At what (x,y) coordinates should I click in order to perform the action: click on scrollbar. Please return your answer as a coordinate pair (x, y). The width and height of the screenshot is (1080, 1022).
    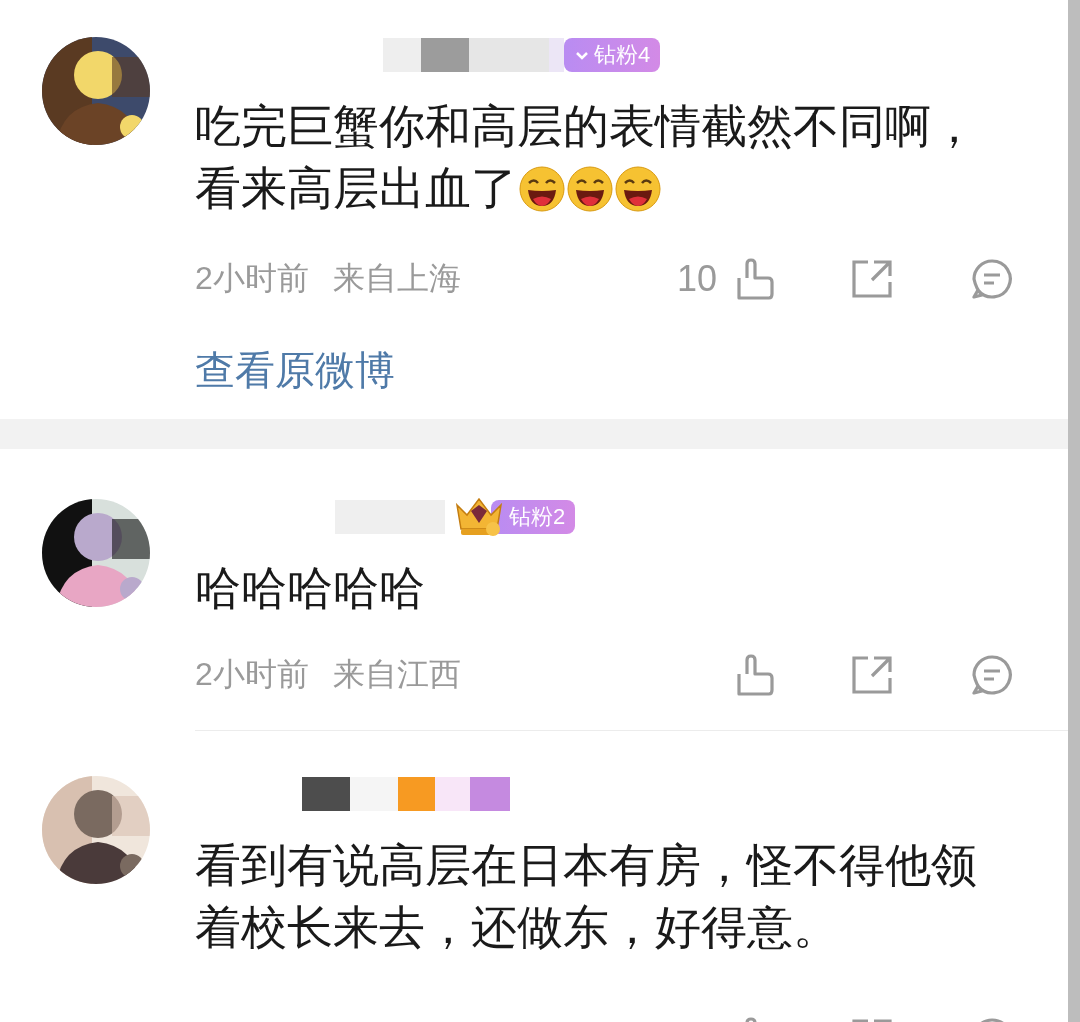
    Looking at the image, I should click on (1074, 511).